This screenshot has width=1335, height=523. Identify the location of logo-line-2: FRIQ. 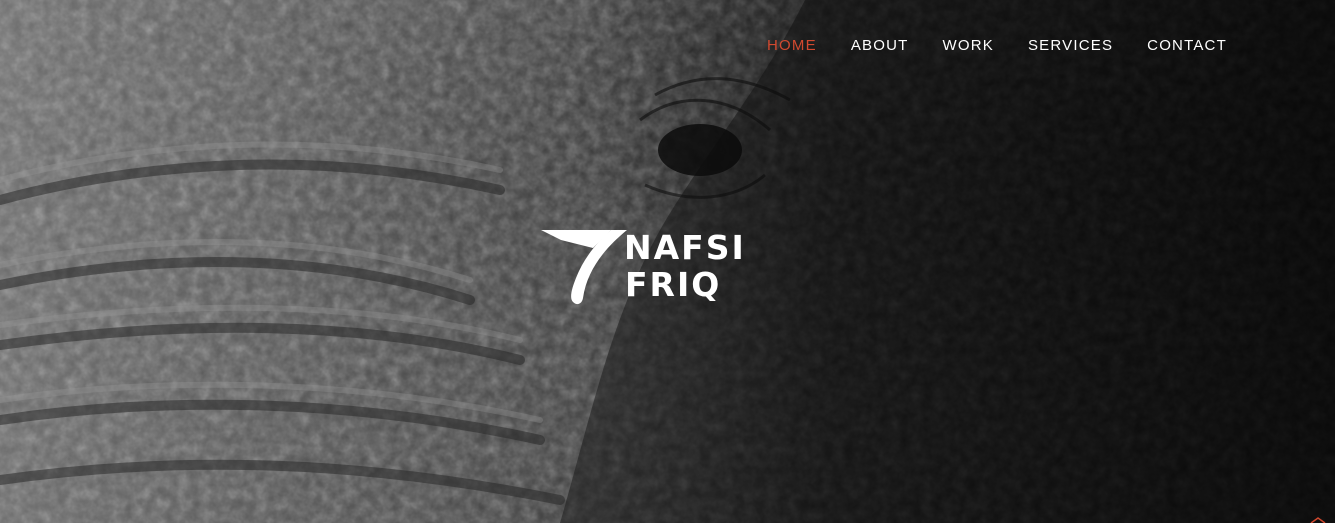
(673, 284).